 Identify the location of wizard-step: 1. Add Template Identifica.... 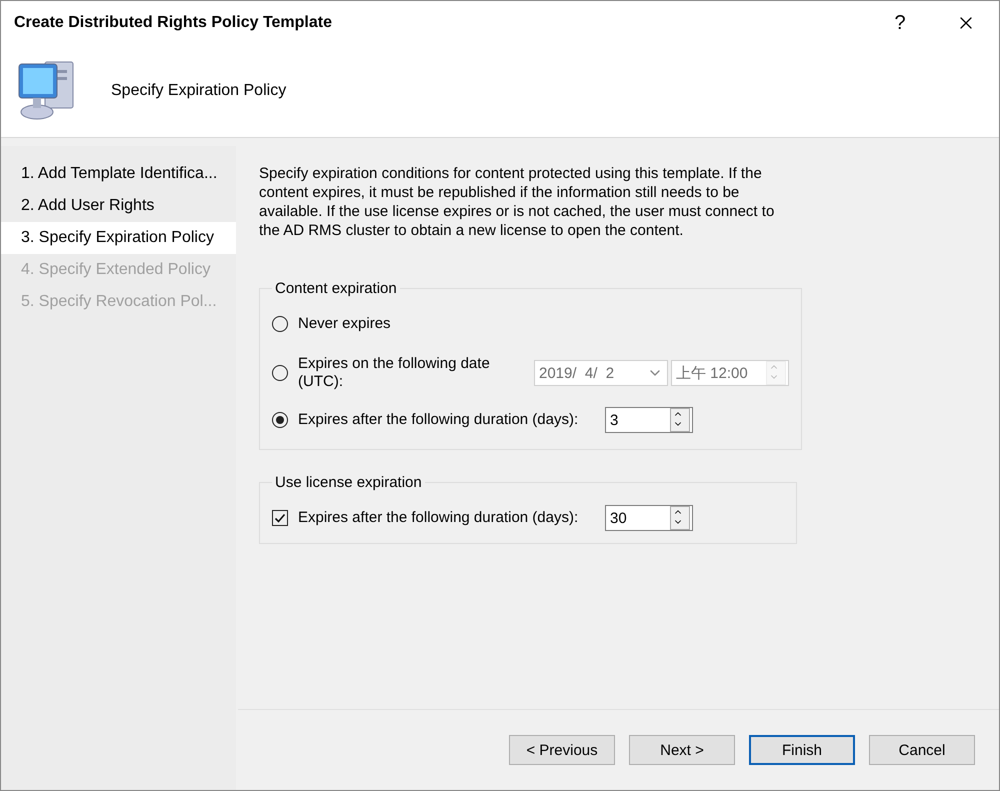
(118, 174).